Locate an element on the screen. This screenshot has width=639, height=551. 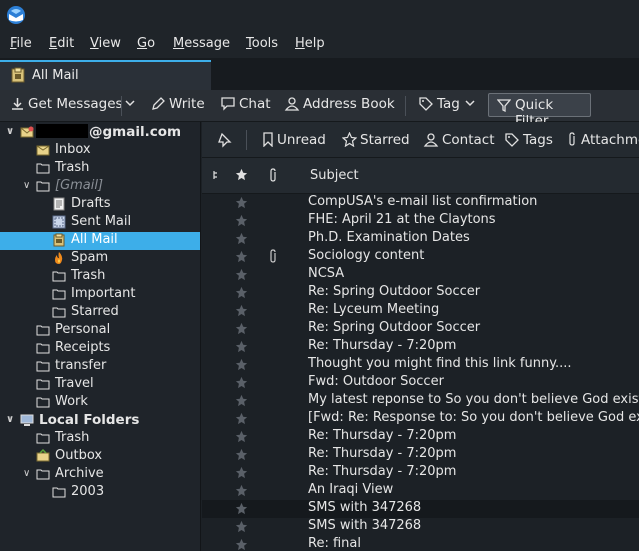
attachment-column-header is located at coordinates (273, 177).